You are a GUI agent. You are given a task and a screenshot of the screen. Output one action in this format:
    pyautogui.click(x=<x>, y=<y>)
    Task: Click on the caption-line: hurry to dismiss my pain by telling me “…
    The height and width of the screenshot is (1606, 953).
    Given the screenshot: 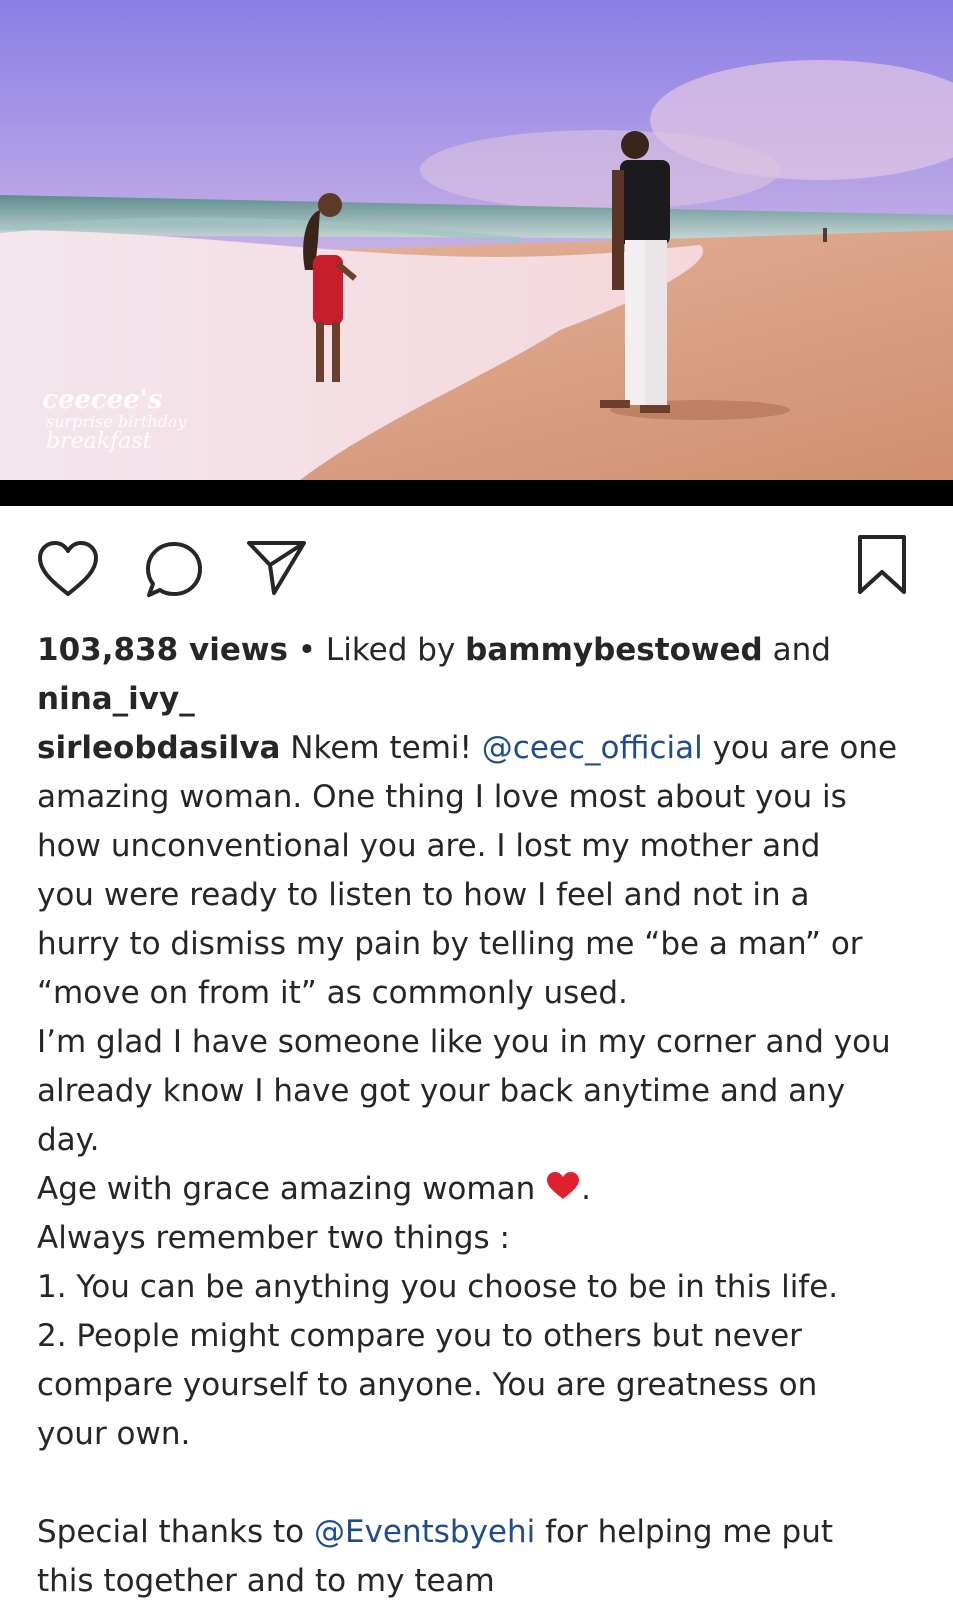 What is the action you would take?
    pyautogui.click(x=450, y=944)
    